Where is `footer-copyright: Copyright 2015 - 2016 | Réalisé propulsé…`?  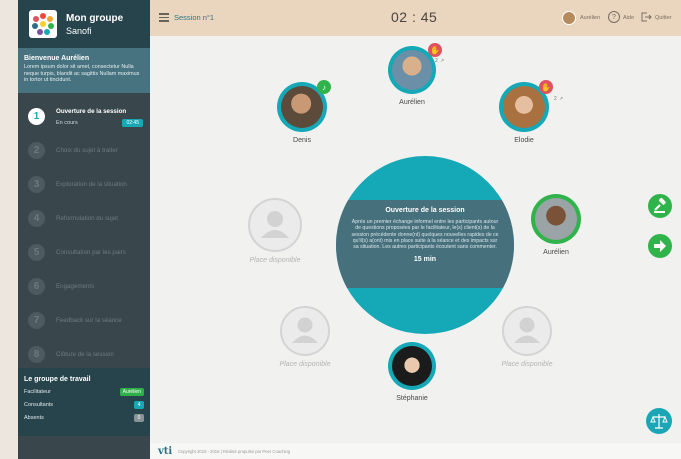
footer-copyright: Copyright 2015 - 2016 | Réalisé propulsé… is located at coordinates (234, 451).